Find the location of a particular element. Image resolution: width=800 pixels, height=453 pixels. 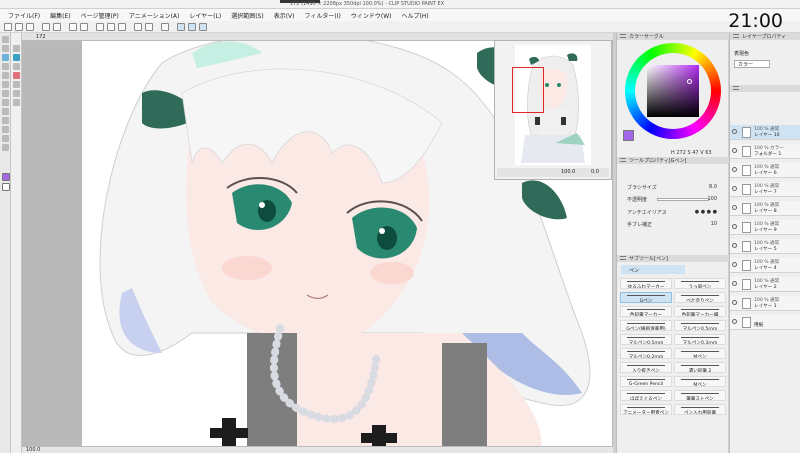

new-file-icon is located at coordinates (8, 27).